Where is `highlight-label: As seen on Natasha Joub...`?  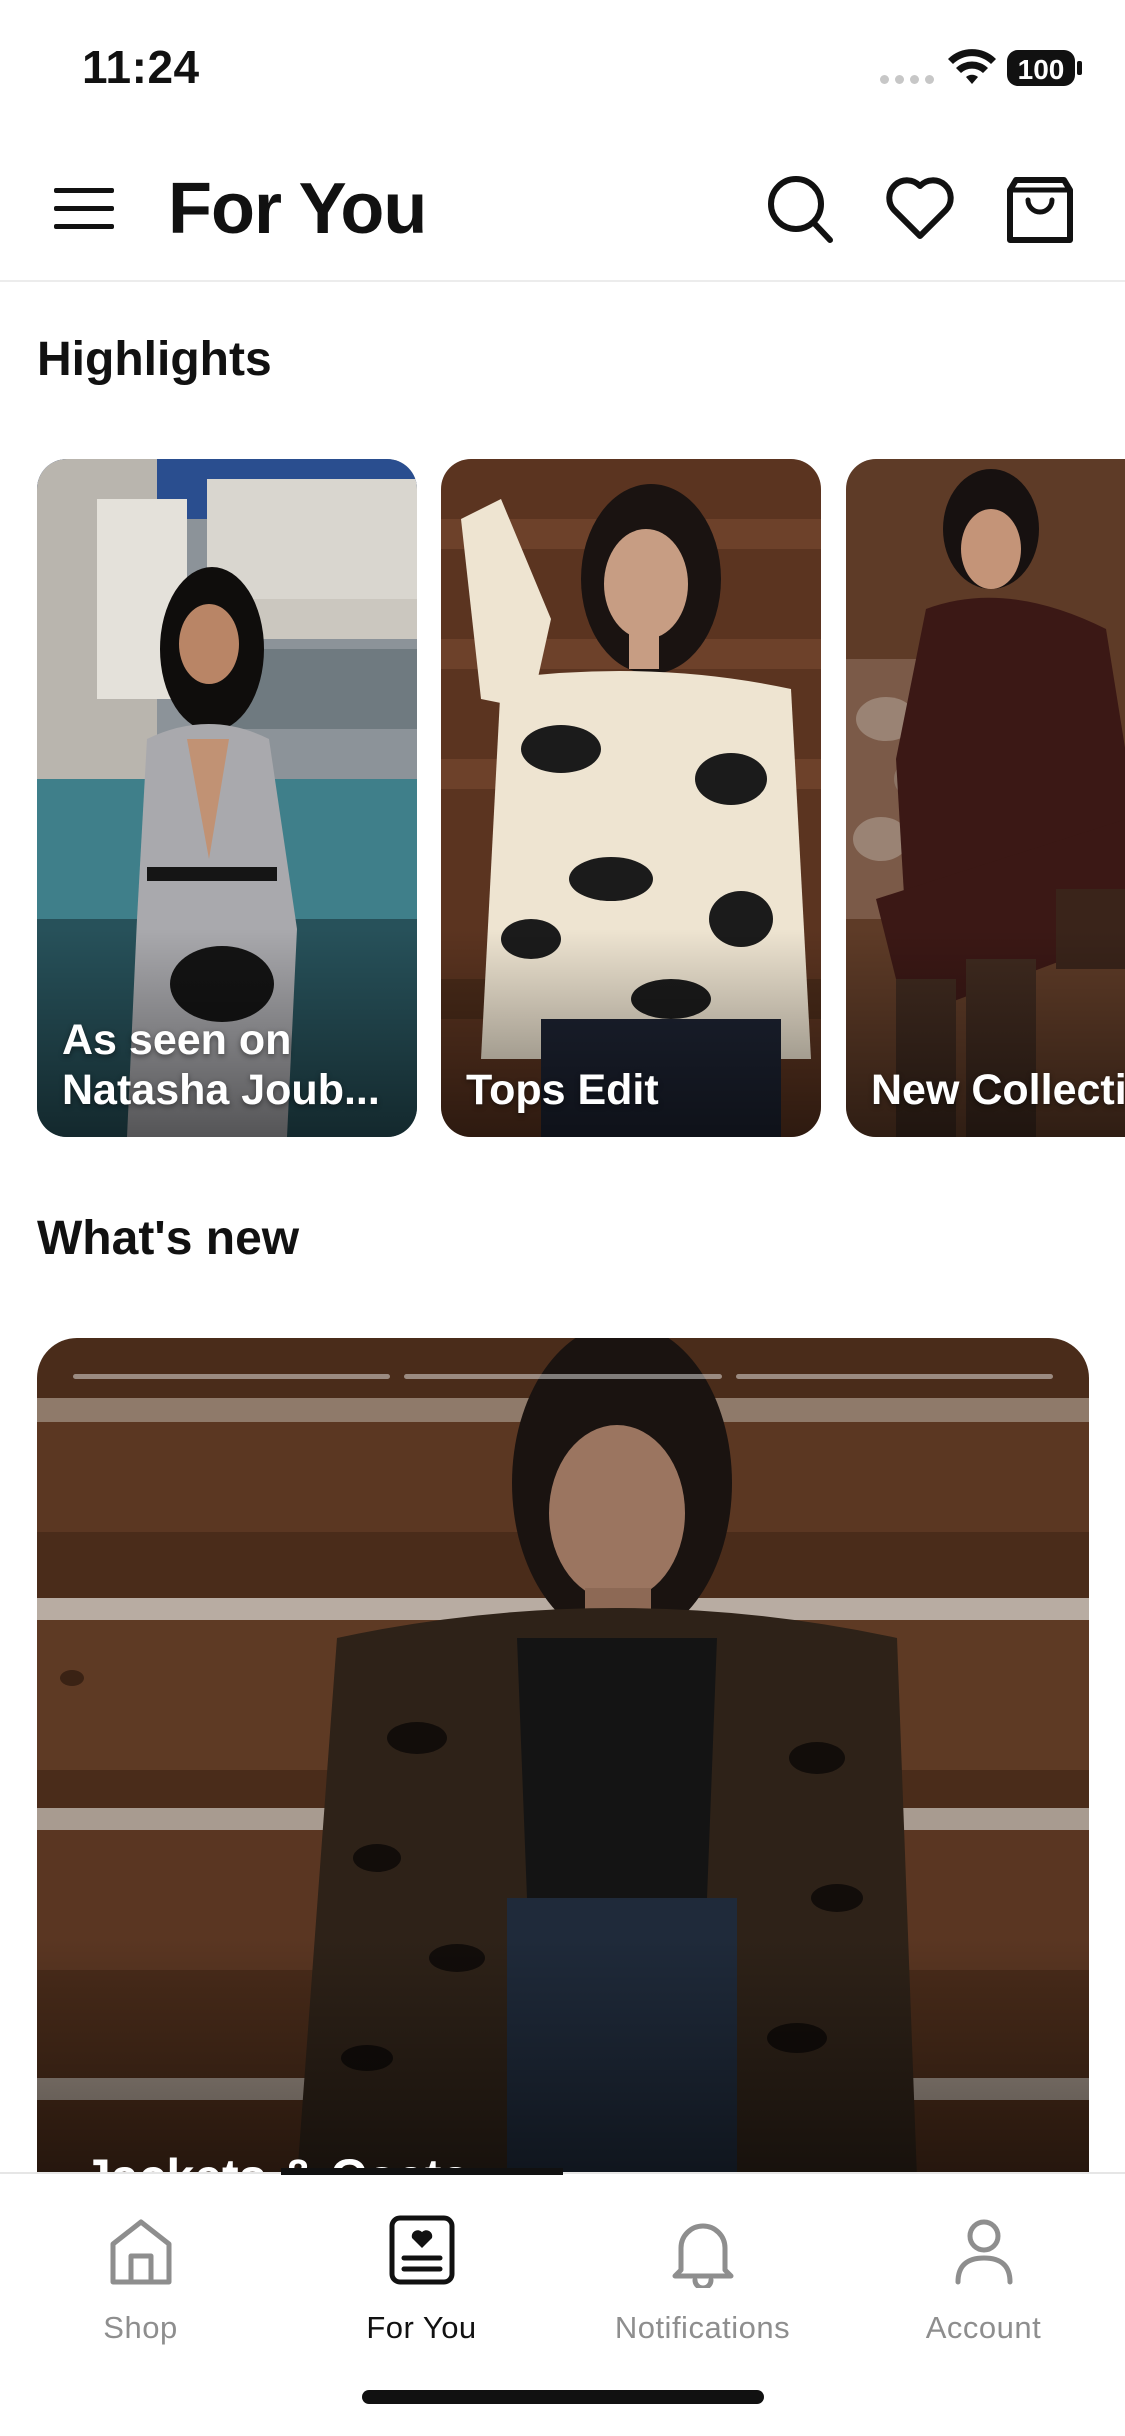
highlight-label: As seen on Natasha Joub... is located at coordinates (221, 1065).